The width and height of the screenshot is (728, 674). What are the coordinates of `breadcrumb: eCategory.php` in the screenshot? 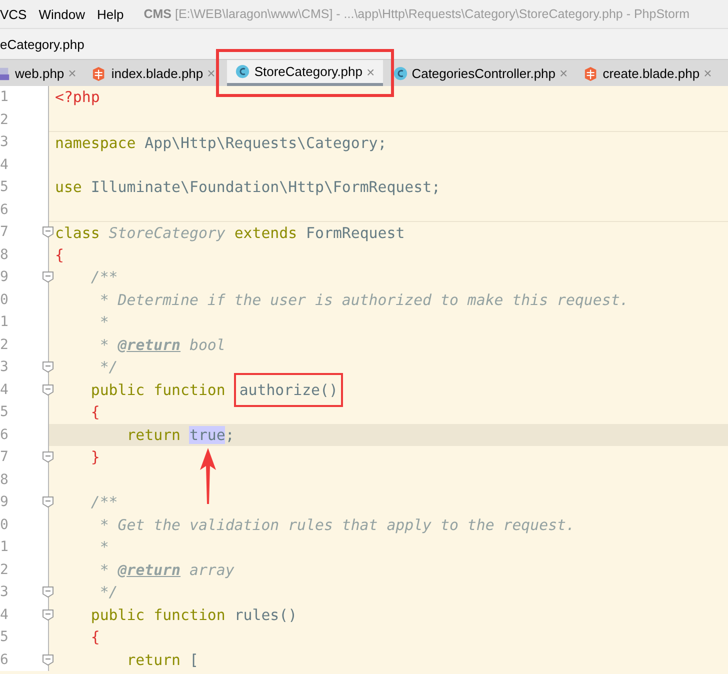 It's located at (42, 44).